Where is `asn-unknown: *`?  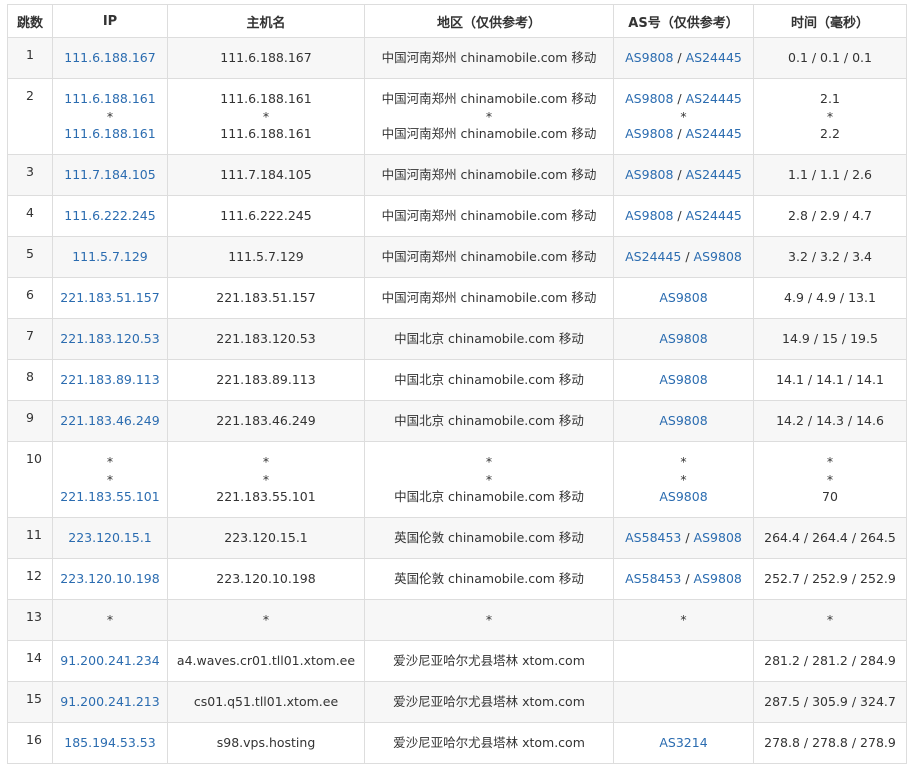
asn-unknown: * is located at coordinates (683, 462).